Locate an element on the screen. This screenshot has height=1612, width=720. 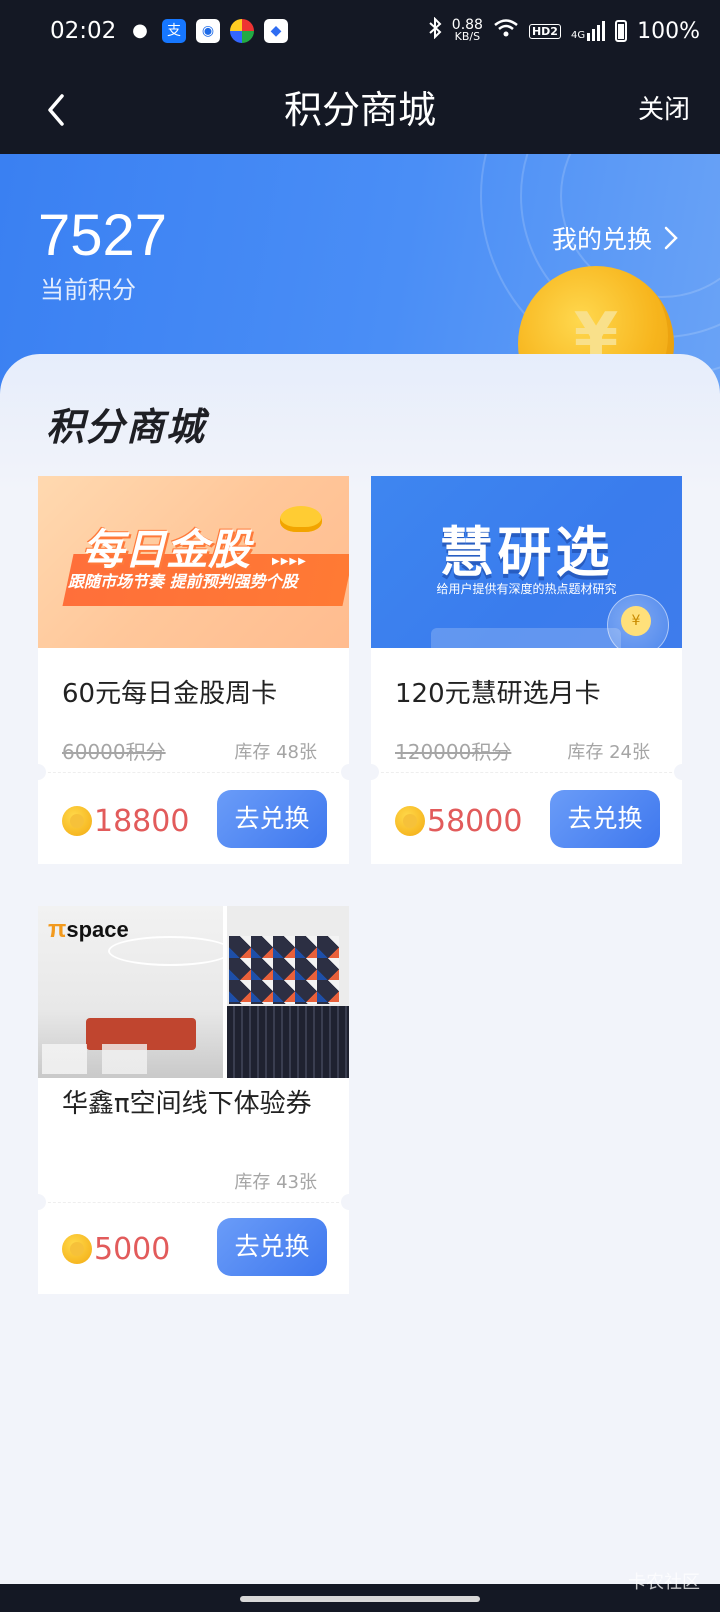
signal-icon: 4G is located at coordinates (588, 31).